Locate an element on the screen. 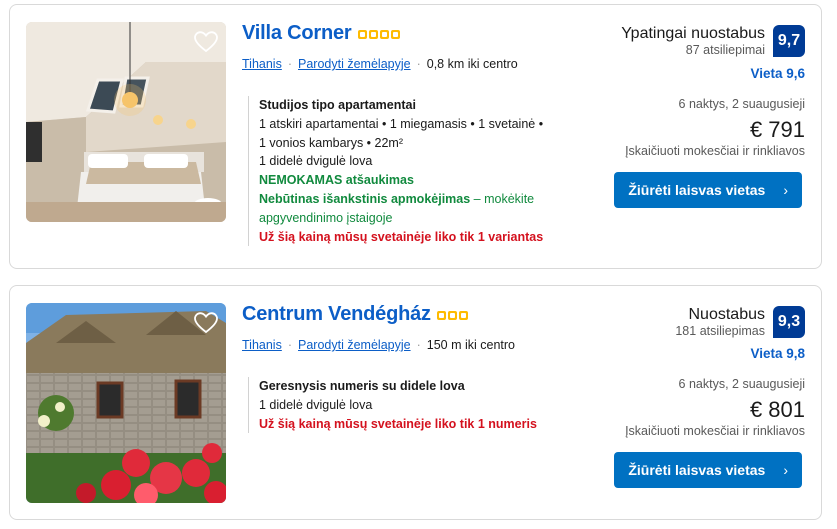 The width and height of the screenshot is (837, 529). score-label: Ypatingai nuostabus is located at coordinates (693, 33).